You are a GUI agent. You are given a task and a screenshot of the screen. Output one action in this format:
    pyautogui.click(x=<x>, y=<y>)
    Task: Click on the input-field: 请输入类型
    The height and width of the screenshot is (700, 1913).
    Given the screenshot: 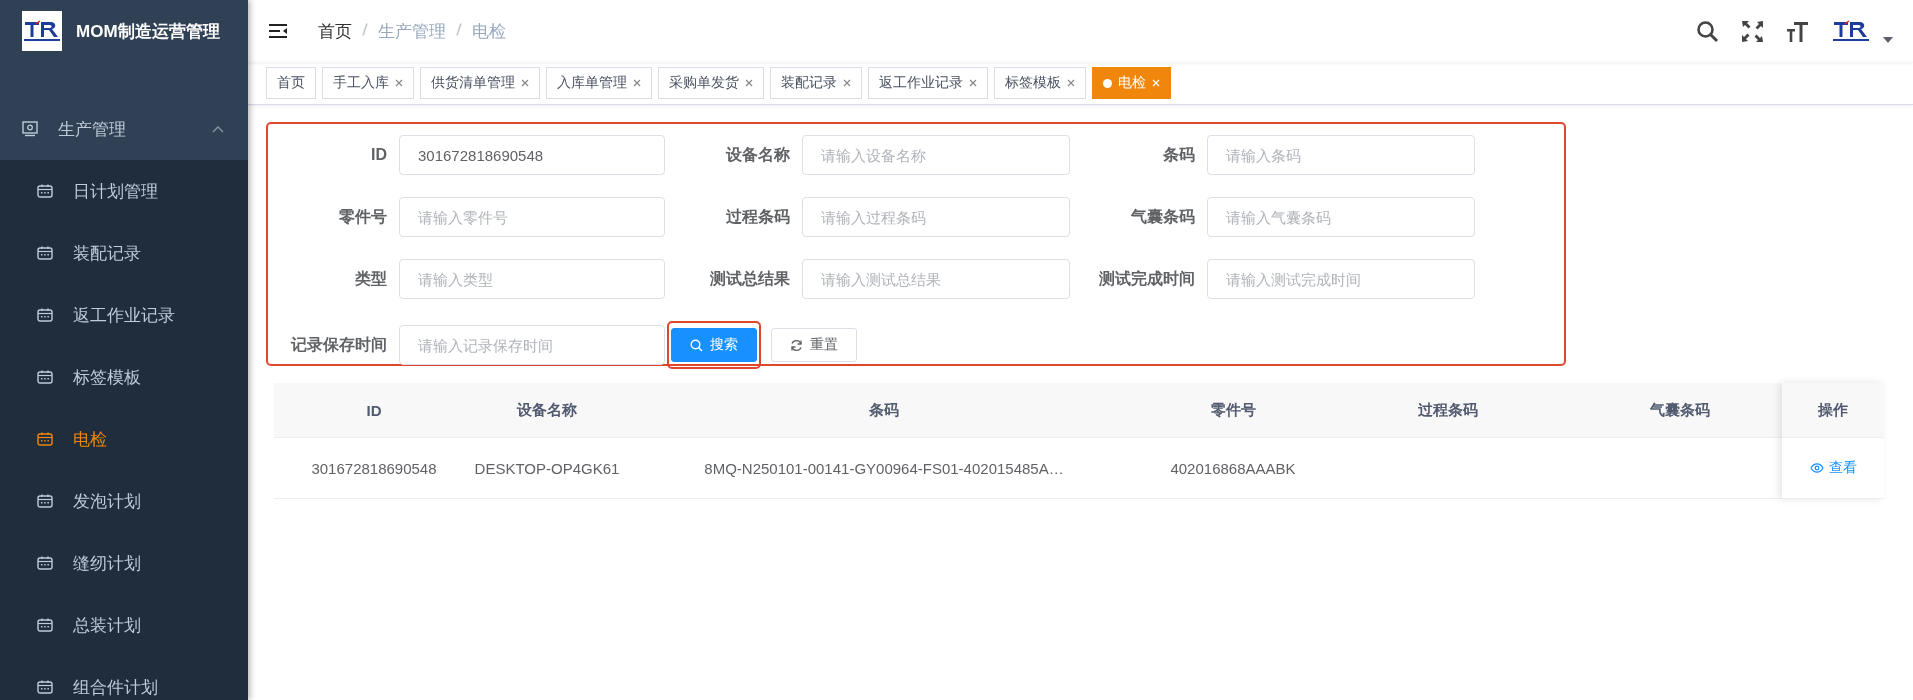 What is the action you would take?
    pyautogui.click(x=532, y=279)
    